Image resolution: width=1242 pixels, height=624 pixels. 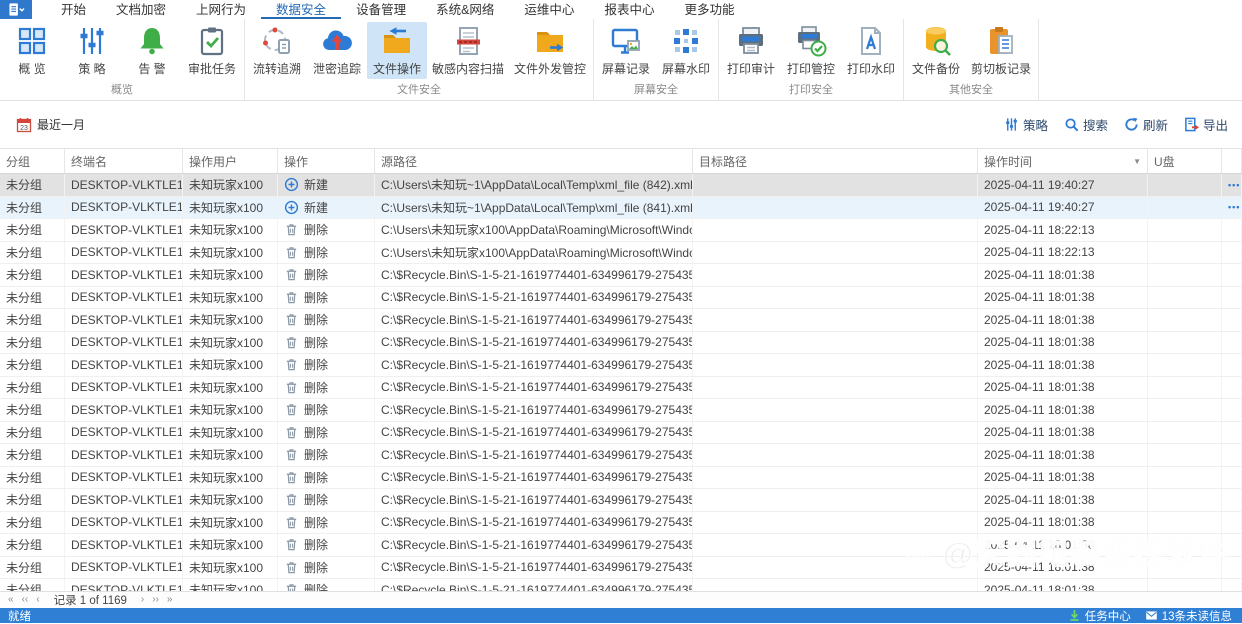 What do you see at coordinates (32, 50) in the screenshot?
I see `ribbon-item-grid: 概 览` at bounding box center [32, 50].